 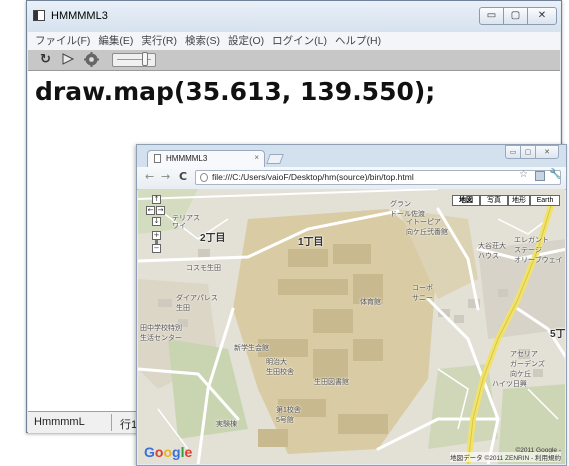 What do you see at coordinates (515, 16) in the screenshot?
I see `maximize-button: ▢` at bounding box center [515, 16].